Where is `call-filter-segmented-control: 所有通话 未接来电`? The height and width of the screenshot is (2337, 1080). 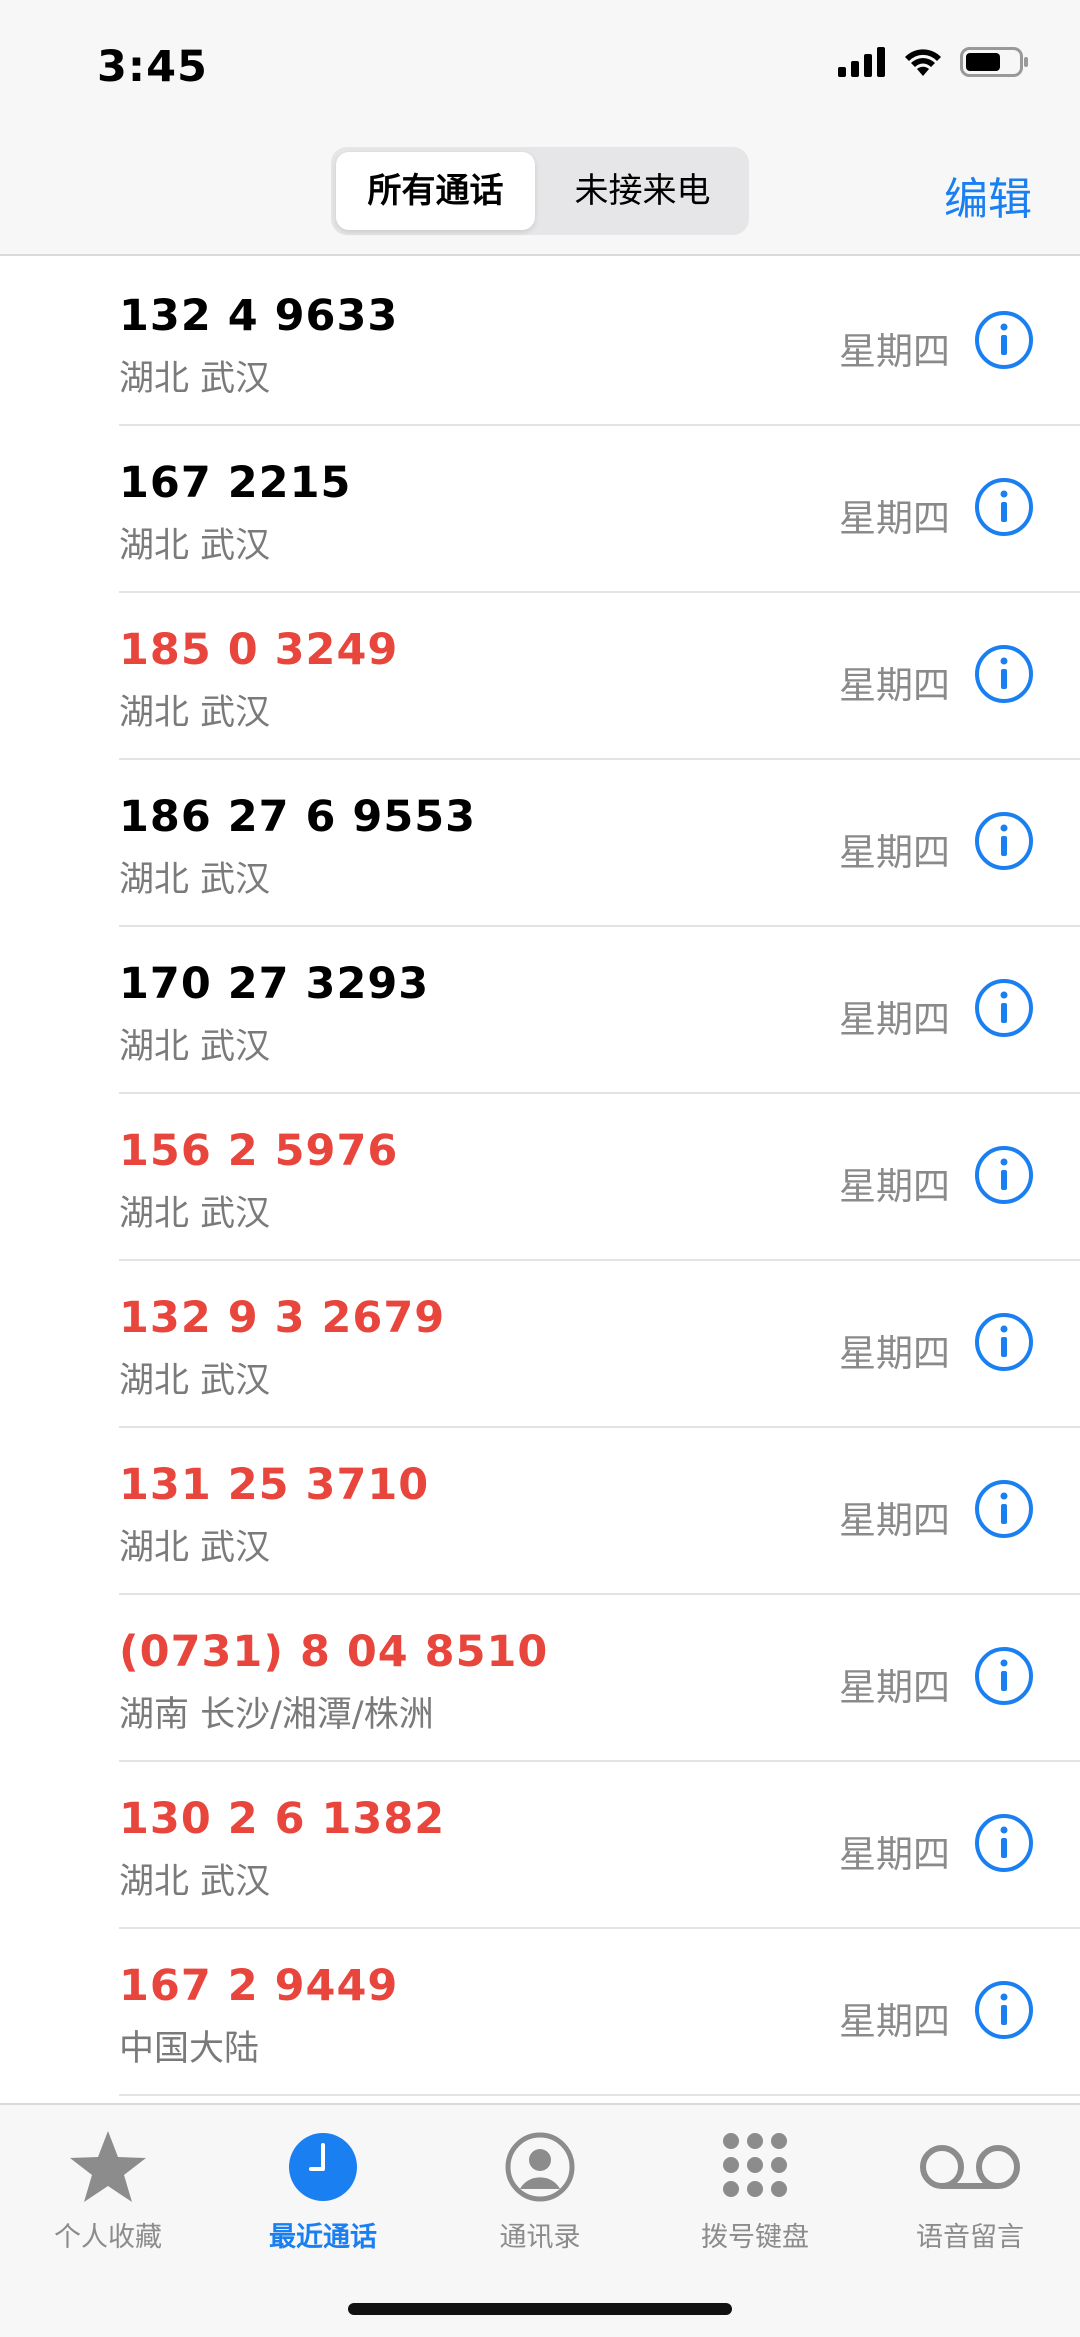
call-filter-segmented-control: 所有通话 未接来电 is located at coordinates (540, 191).